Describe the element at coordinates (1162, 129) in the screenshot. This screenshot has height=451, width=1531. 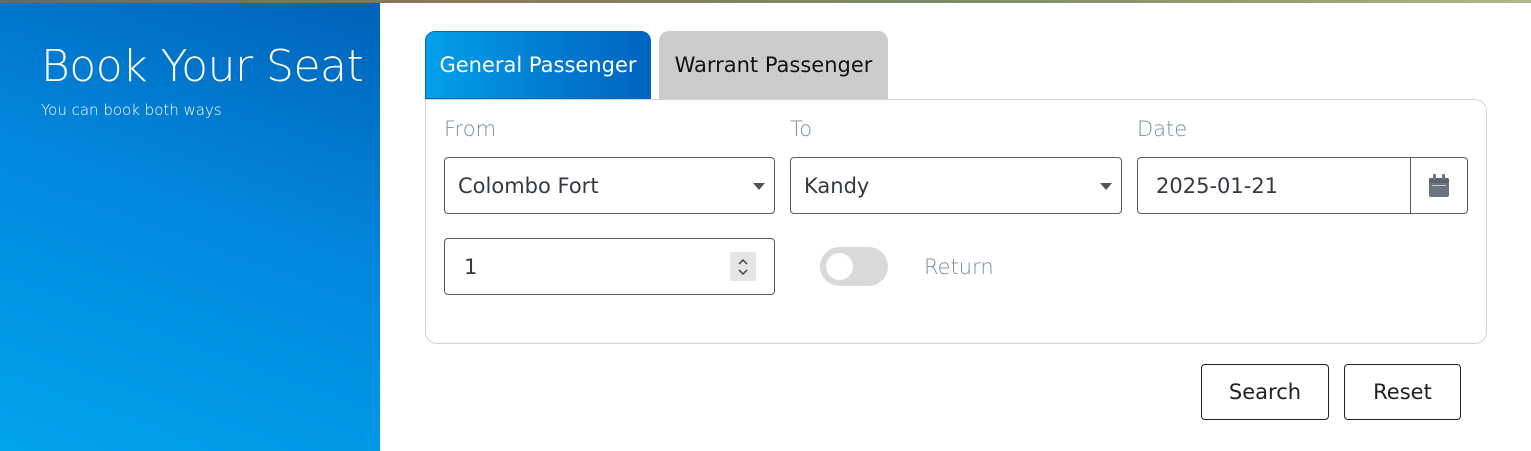
I see `date-label: Date` at that location.